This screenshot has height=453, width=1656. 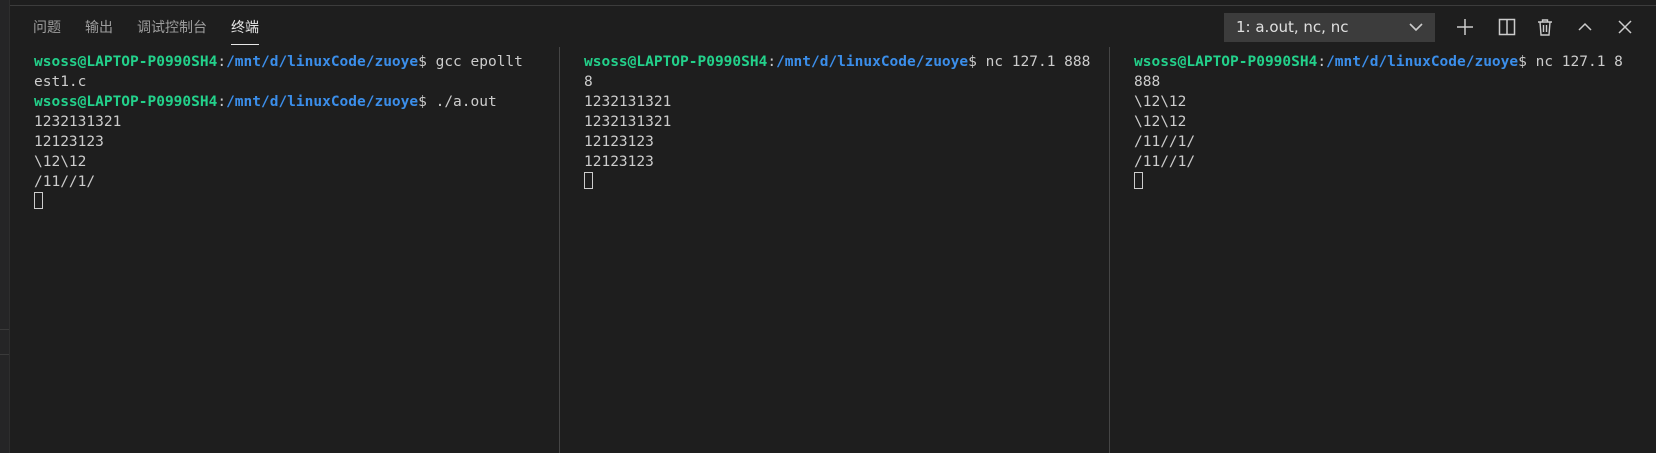 I want to click on terminal-line: est1.c, so click(x=60, y=82).